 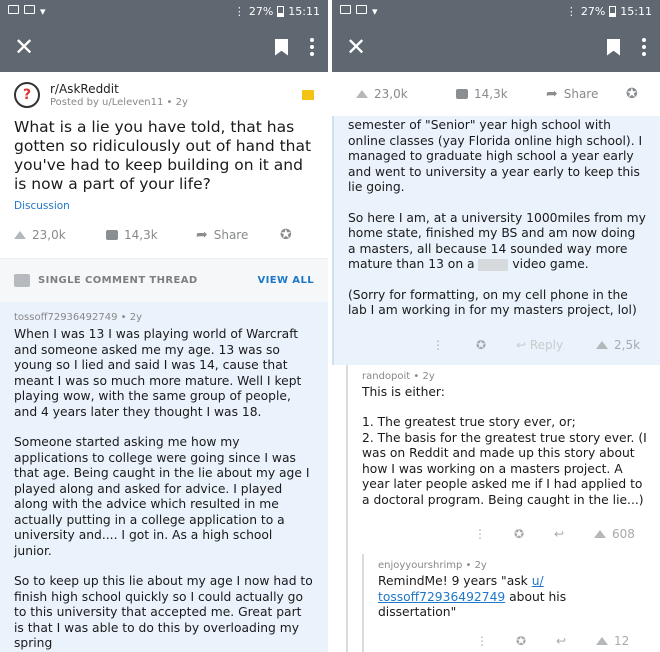 I want to click on subreddit-name: r/AskReddit, so click(x=119, y=89).